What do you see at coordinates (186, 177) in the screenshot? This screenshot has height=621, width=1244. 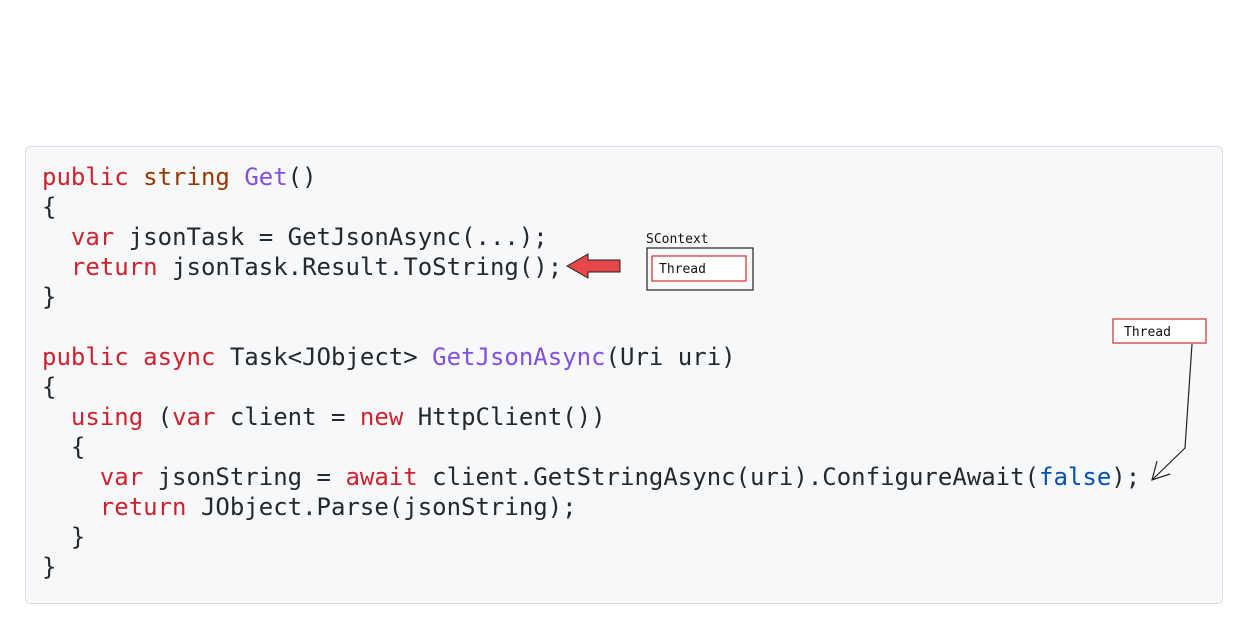 I see `code-token: string` at bounding box center [186, 177].